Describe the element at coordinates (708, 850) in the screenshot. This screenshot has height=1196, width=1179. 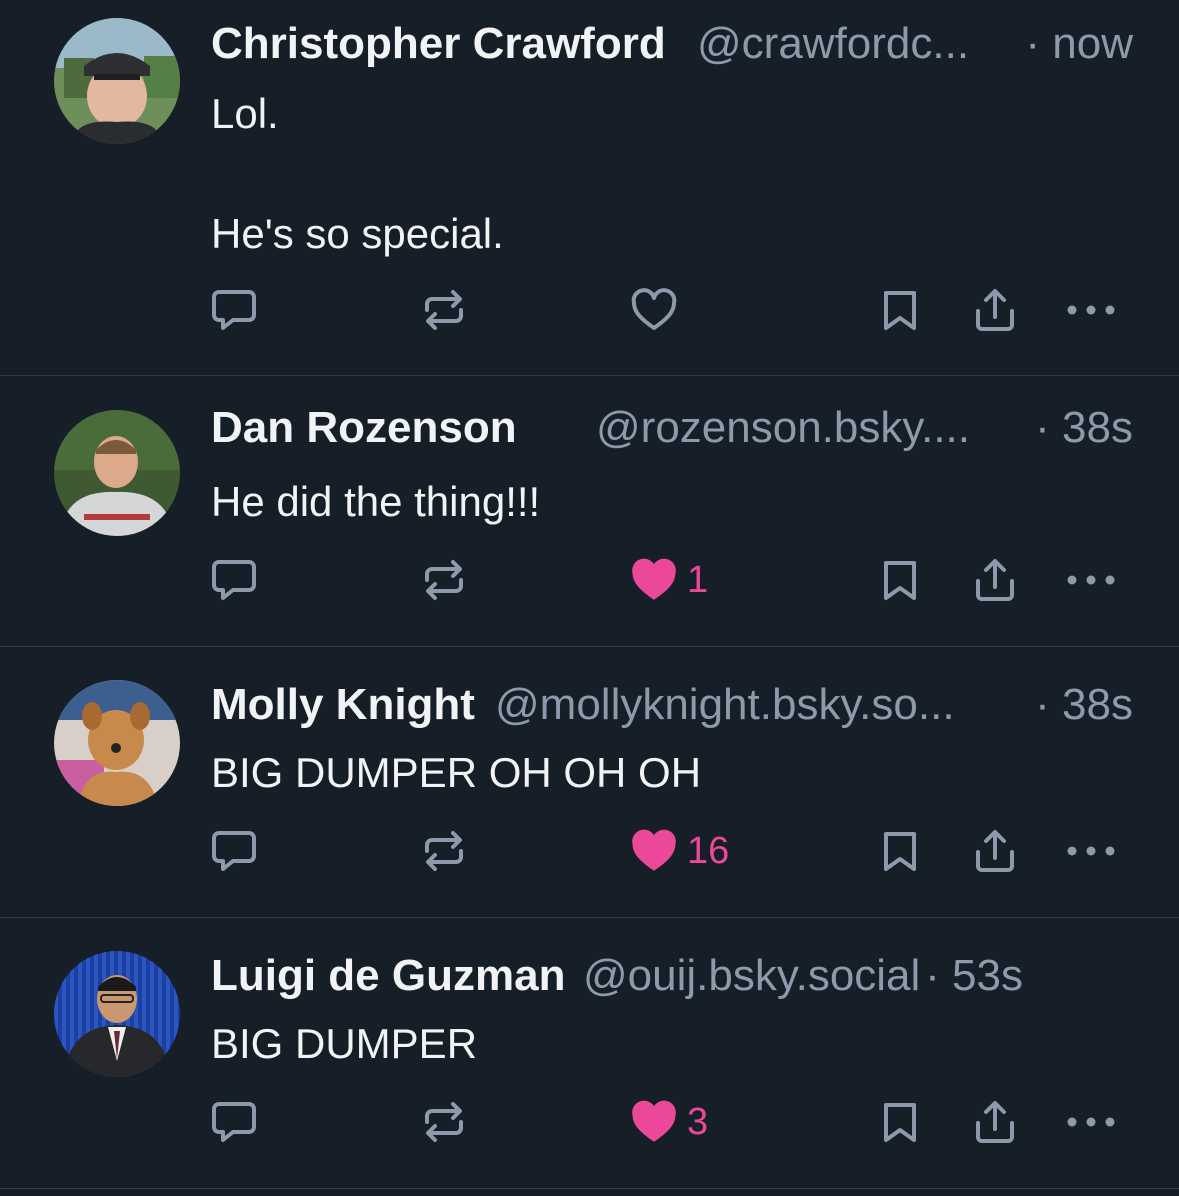
I see `like-count: 16` at that location.